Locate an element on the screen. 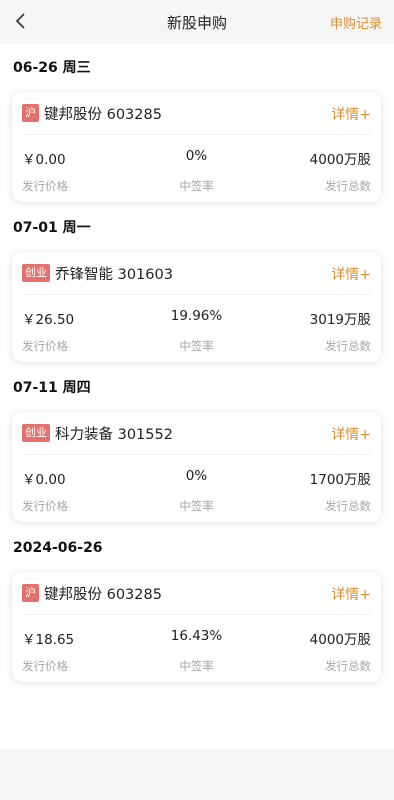 This screenshot has height=800, width=394. subscription-records-link: 申购记录 is located at coordinates (356, 22).